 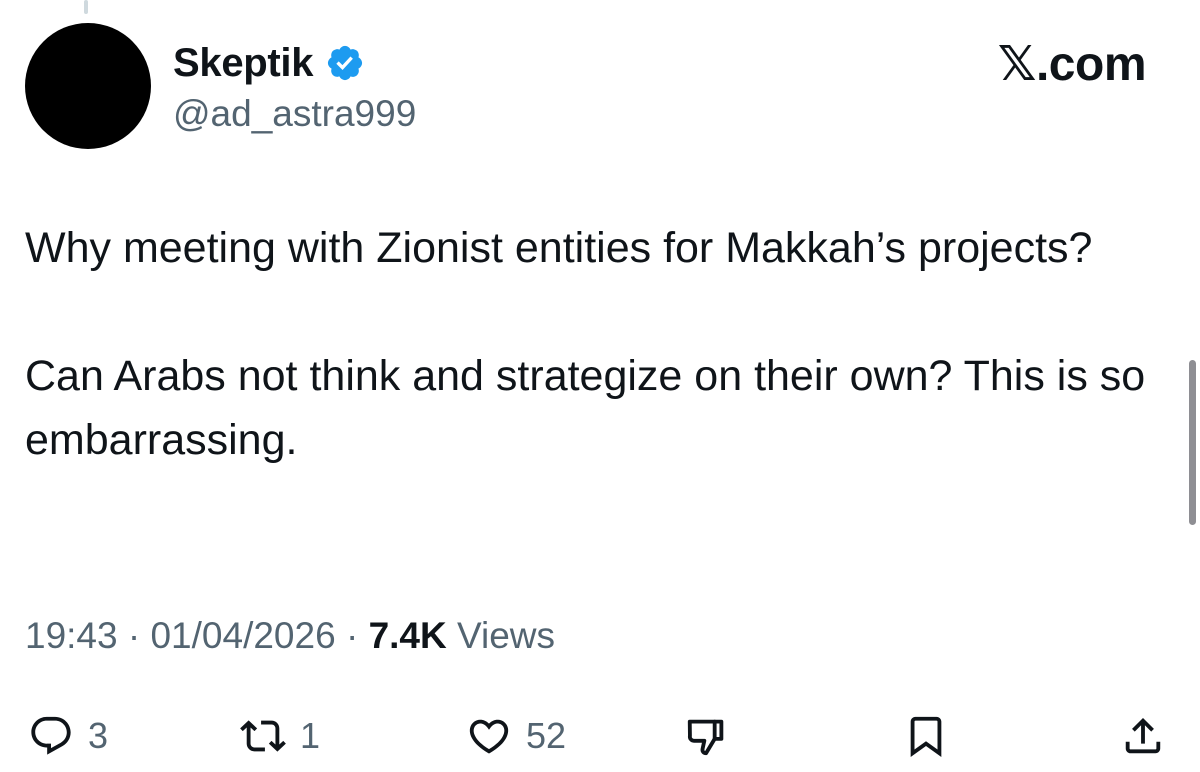 I want to click on repost-count: 1, so click(x=310, y=735).